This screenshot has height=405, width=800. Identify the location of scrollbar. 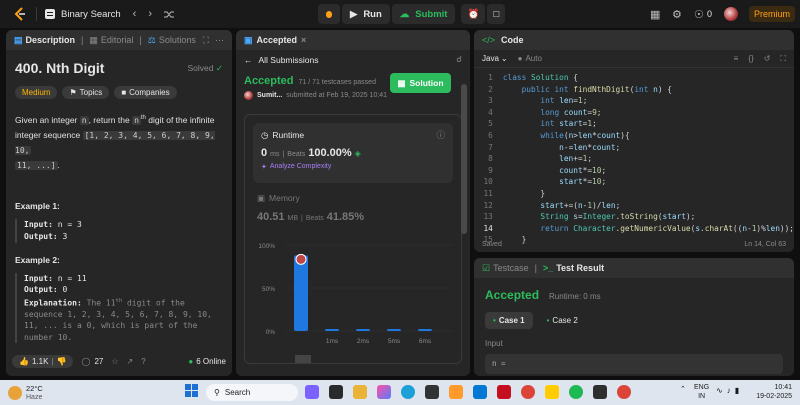
(464, 159).